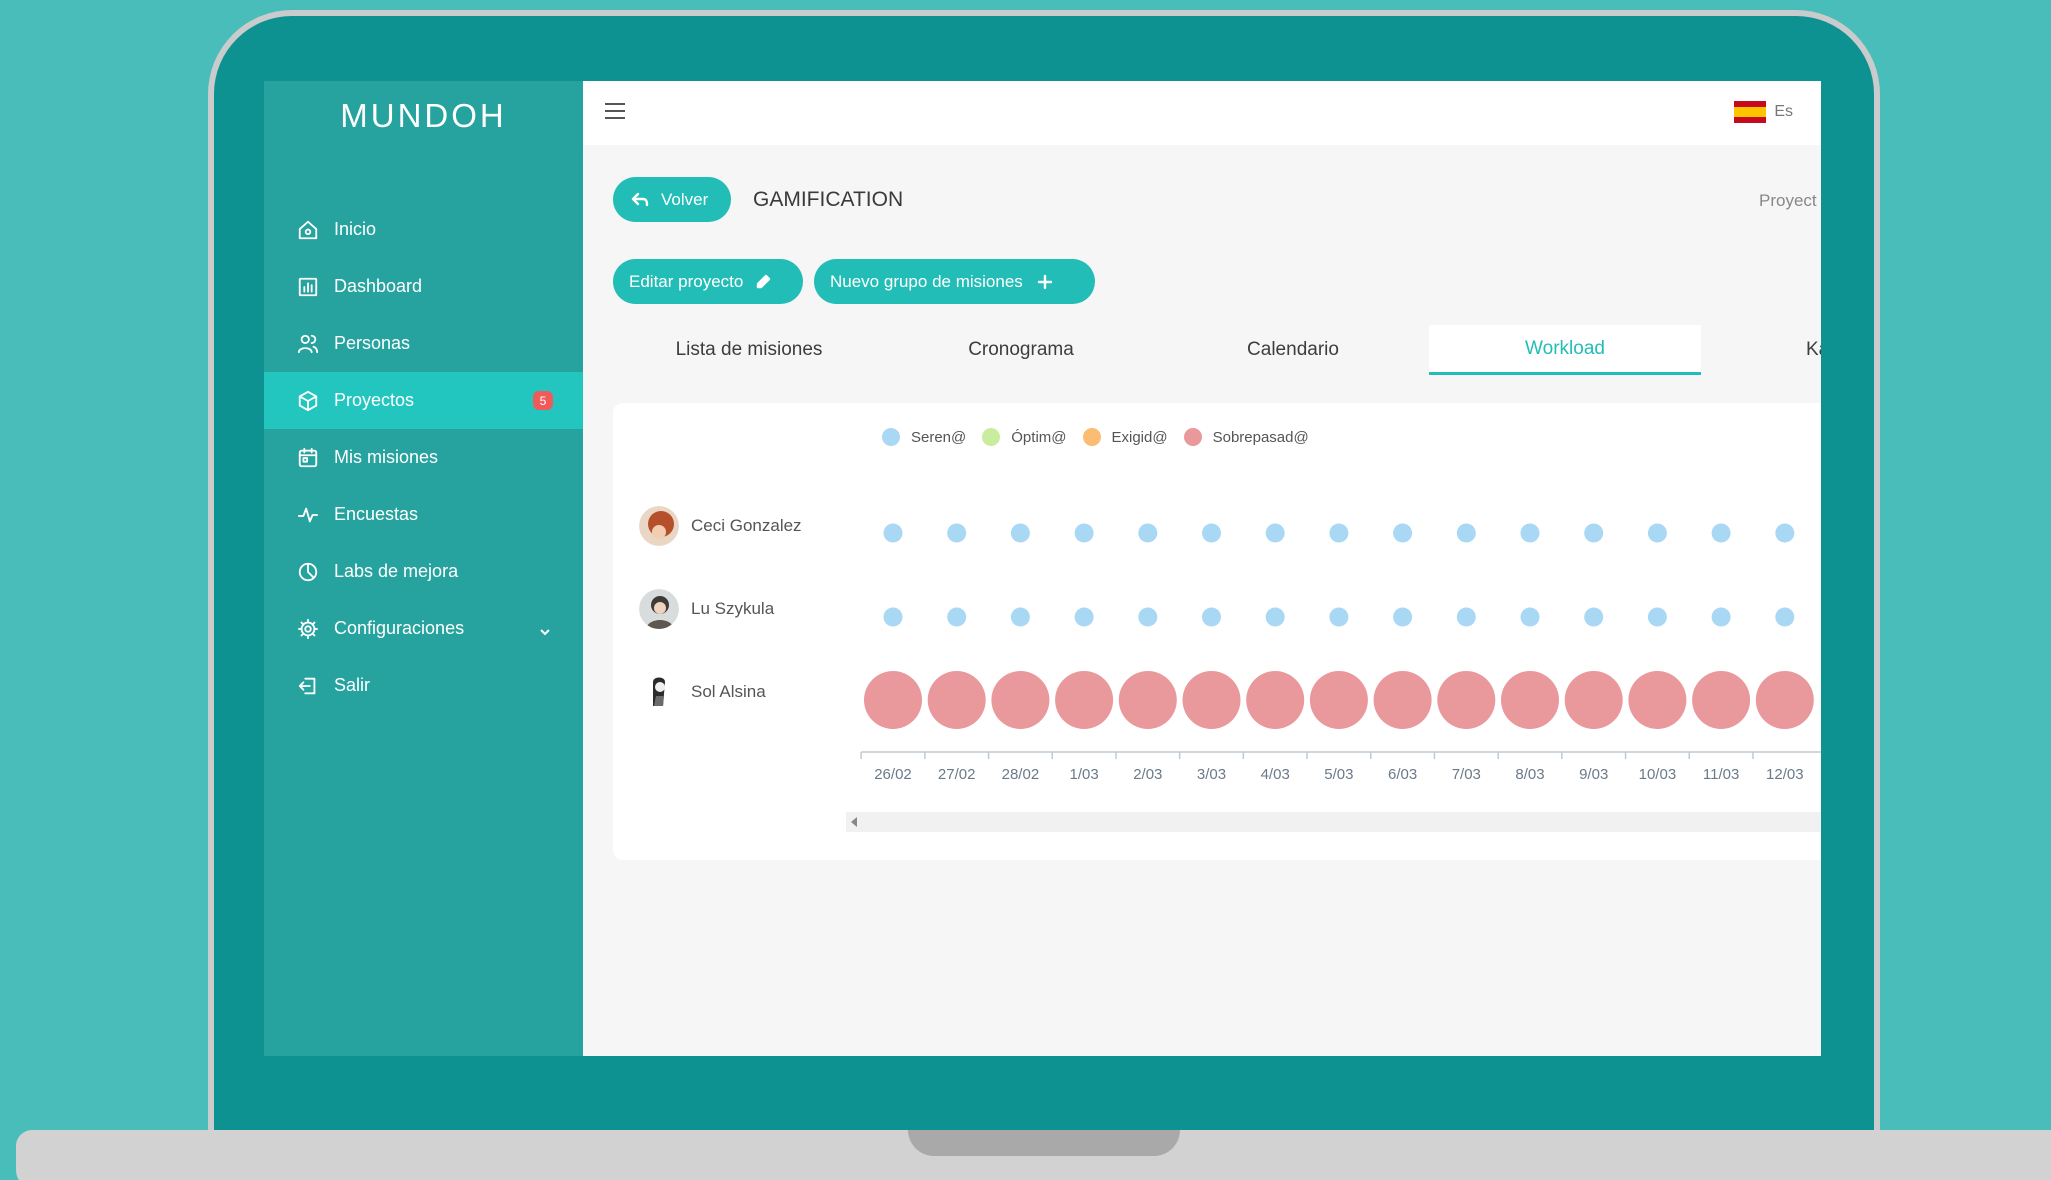 This screenshot has width=2051, height=1180. I want to click on sidebar-item-labs-de-mejora: Labs de mejora, so click(423, 571).